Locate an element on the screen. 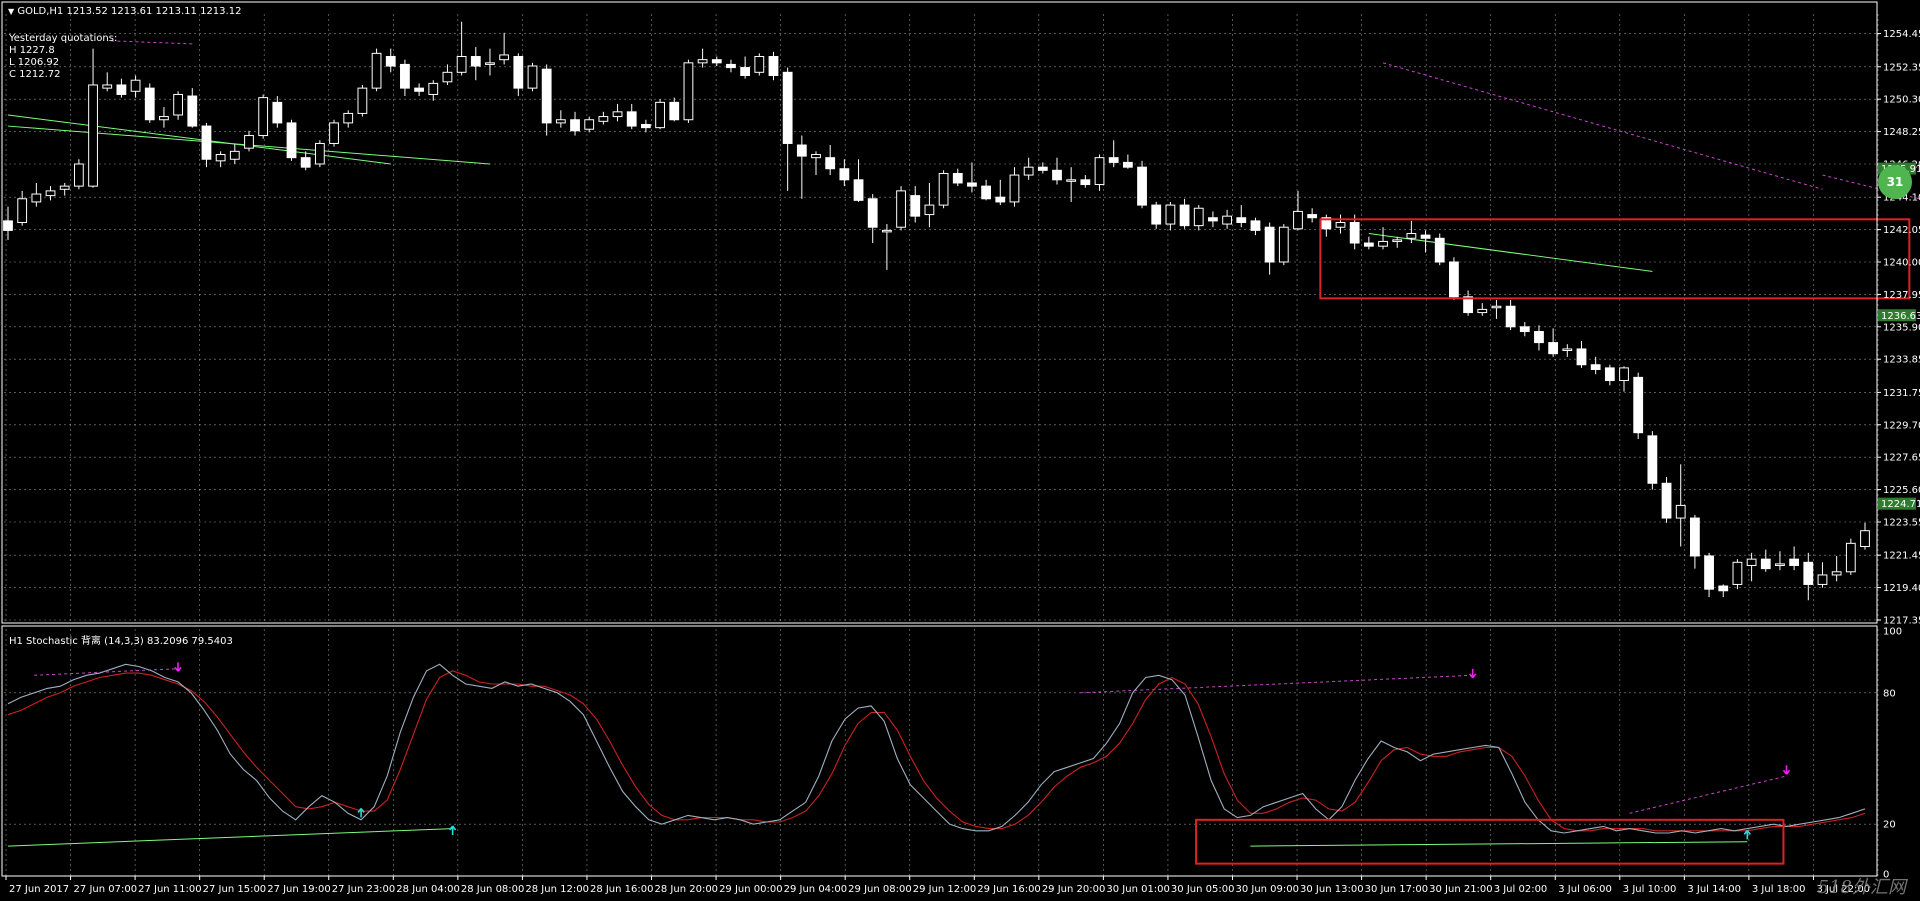 Image resolution: width=1920 pixels, height=901 pixels. price-label: 1223.55 is located at coordinates (1901, 523).